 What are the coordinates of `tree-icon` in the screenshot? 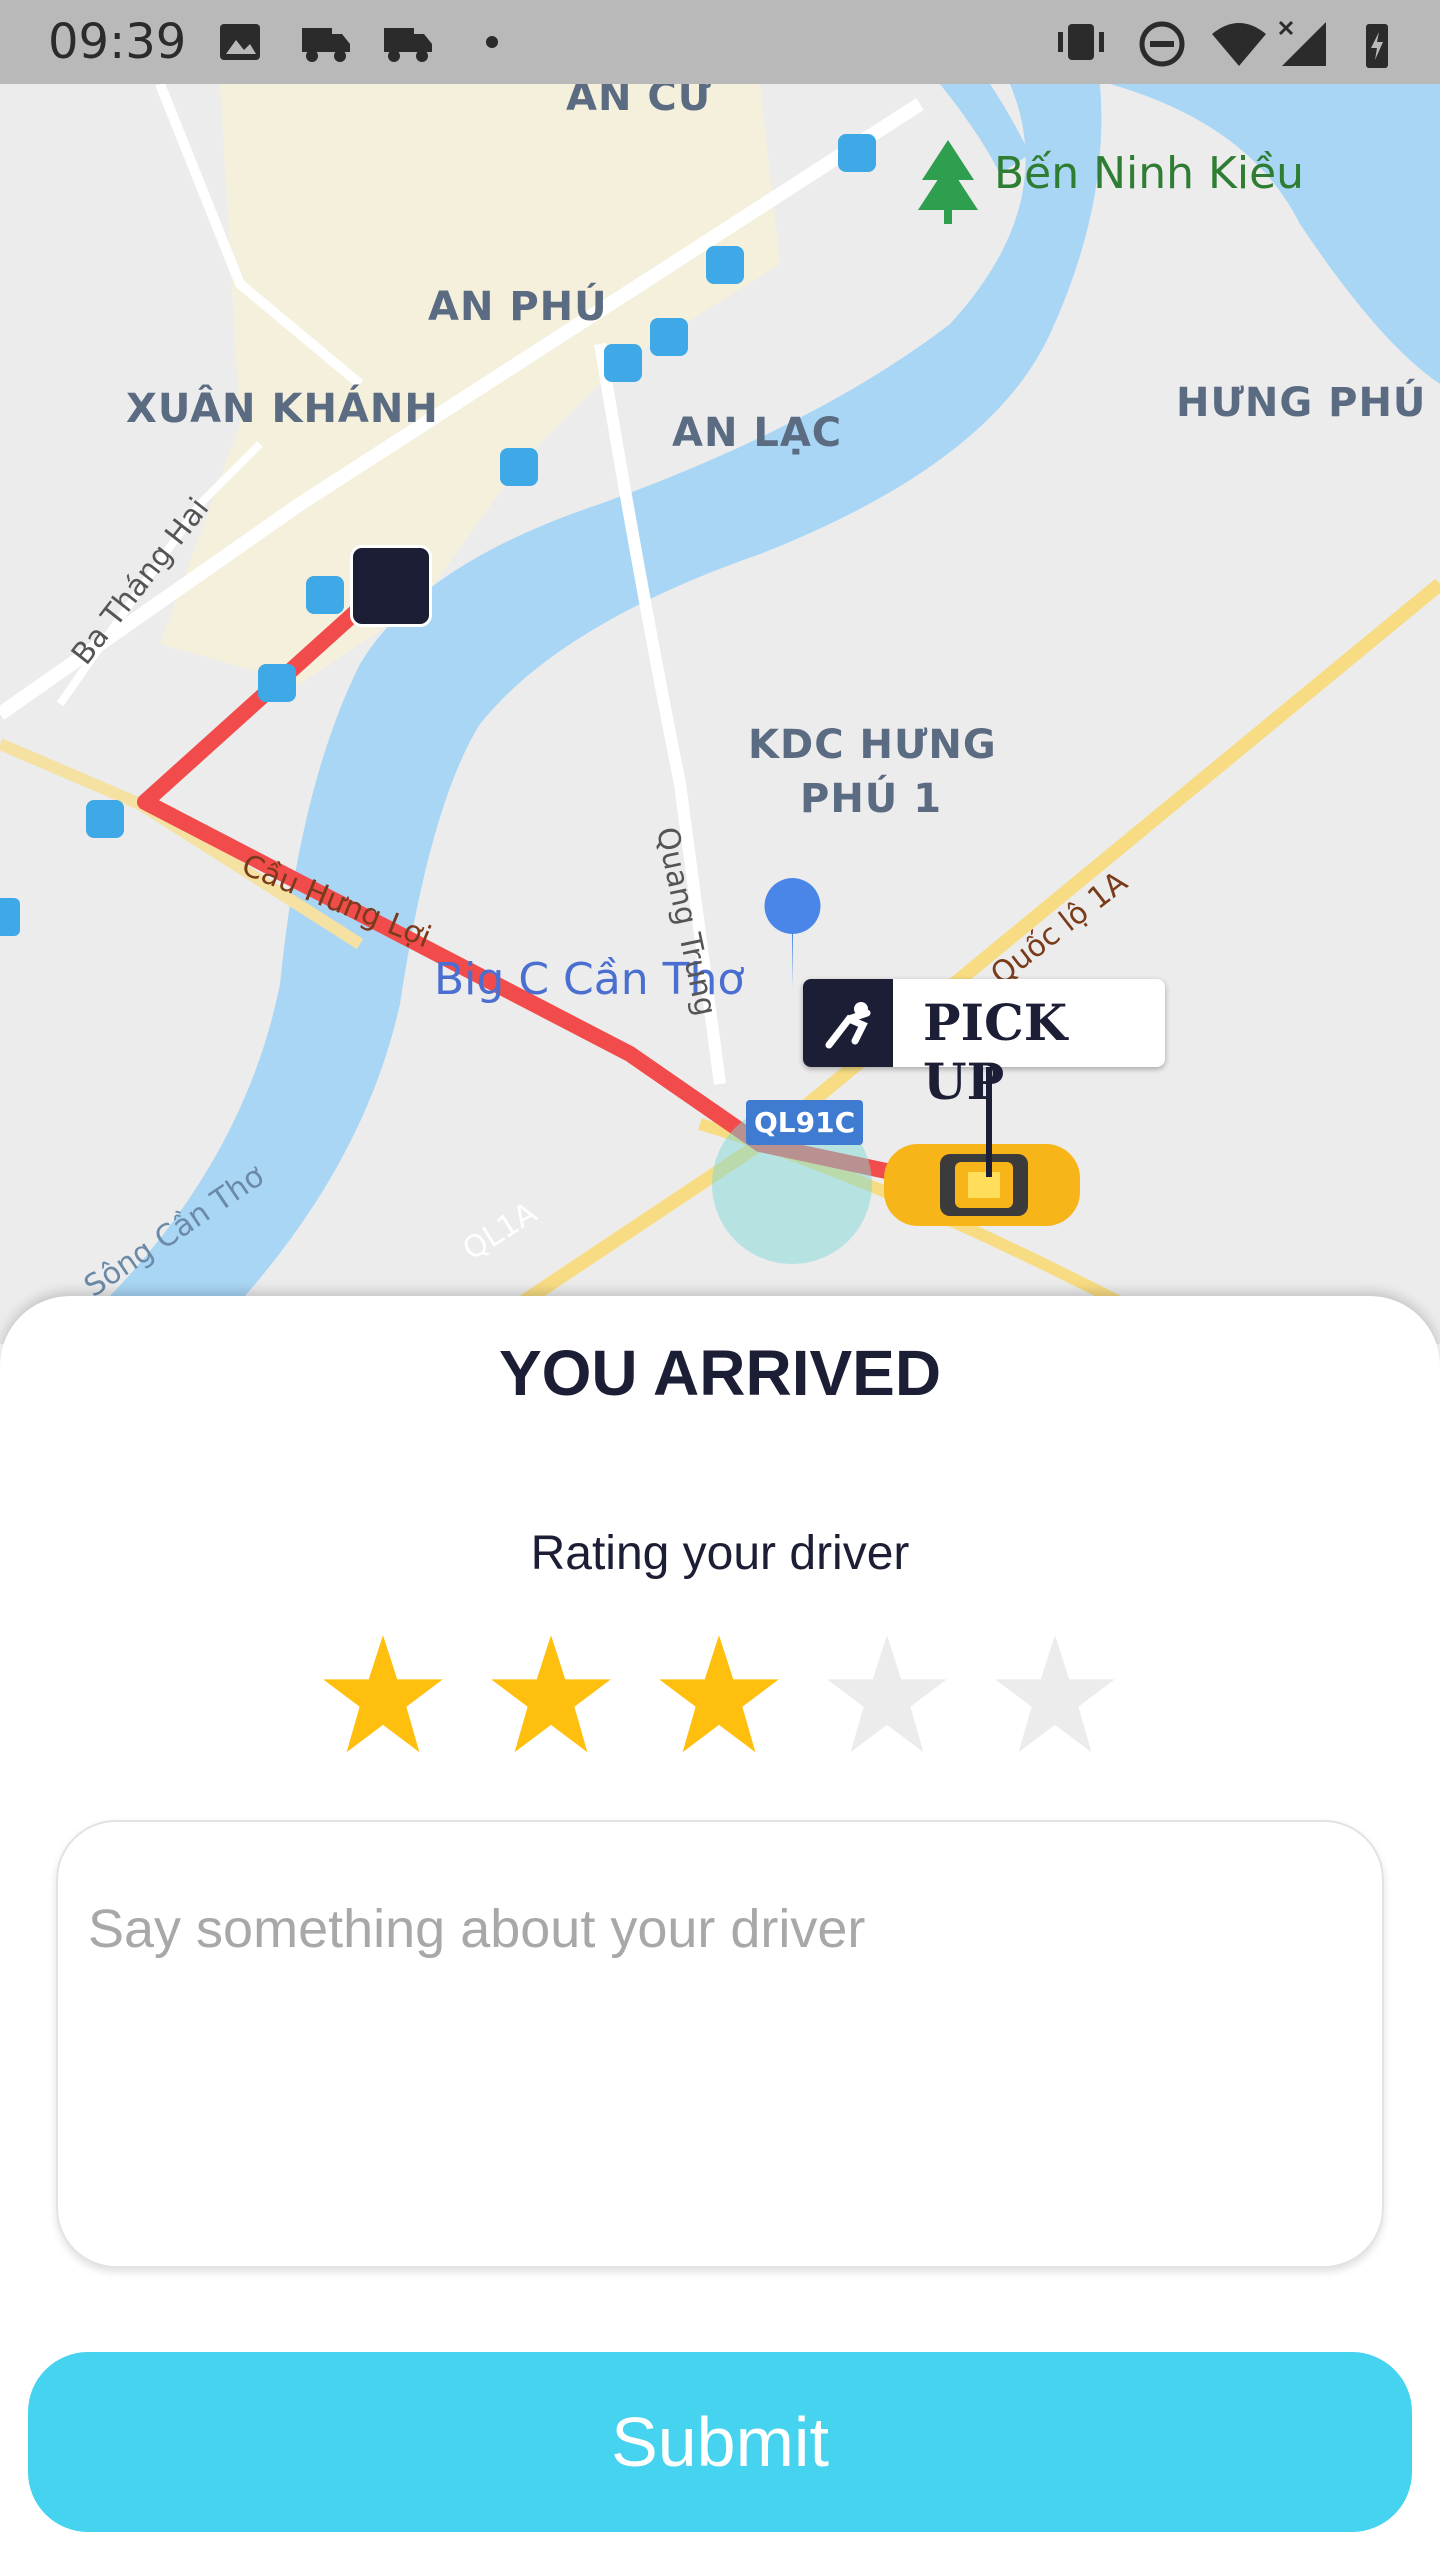 It's located at (948, 175).